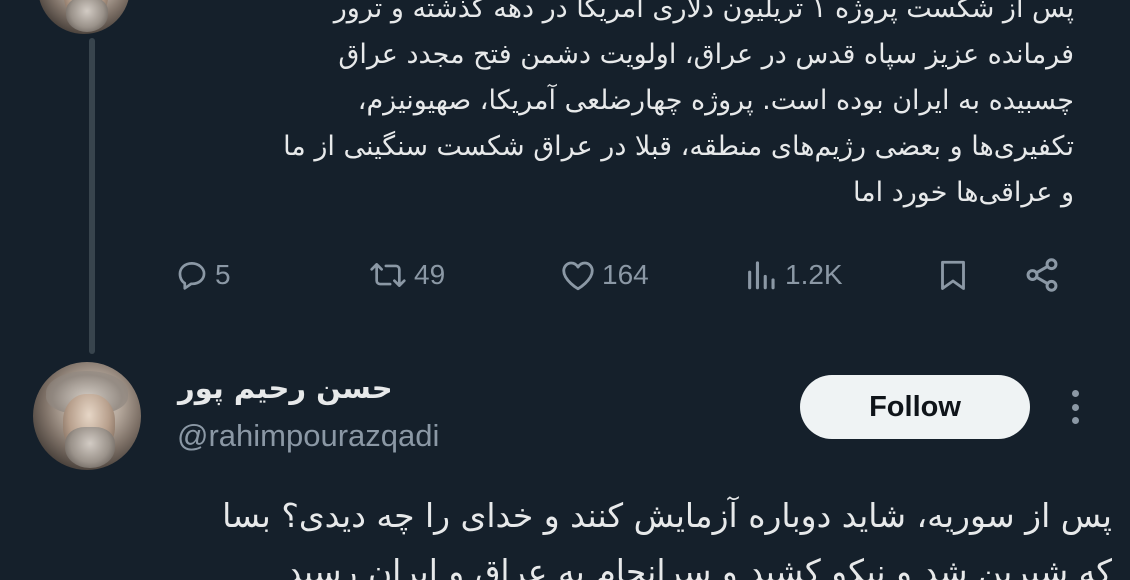 This screenshot has width=1130, height=580. Describe the element at coordinates (915, 407) in the screenshot. I see `follow-button: Follow` at that location.